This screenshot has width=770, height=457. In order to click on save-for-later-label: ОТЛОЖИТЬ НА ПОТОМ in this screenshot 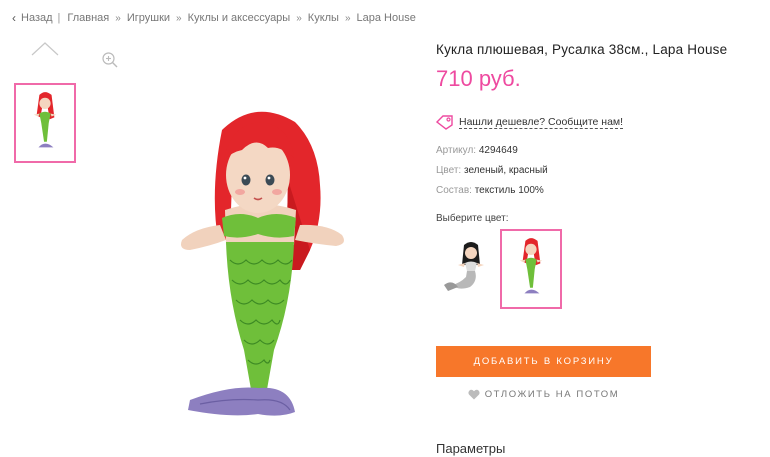, I will do `click(552, 394)`.